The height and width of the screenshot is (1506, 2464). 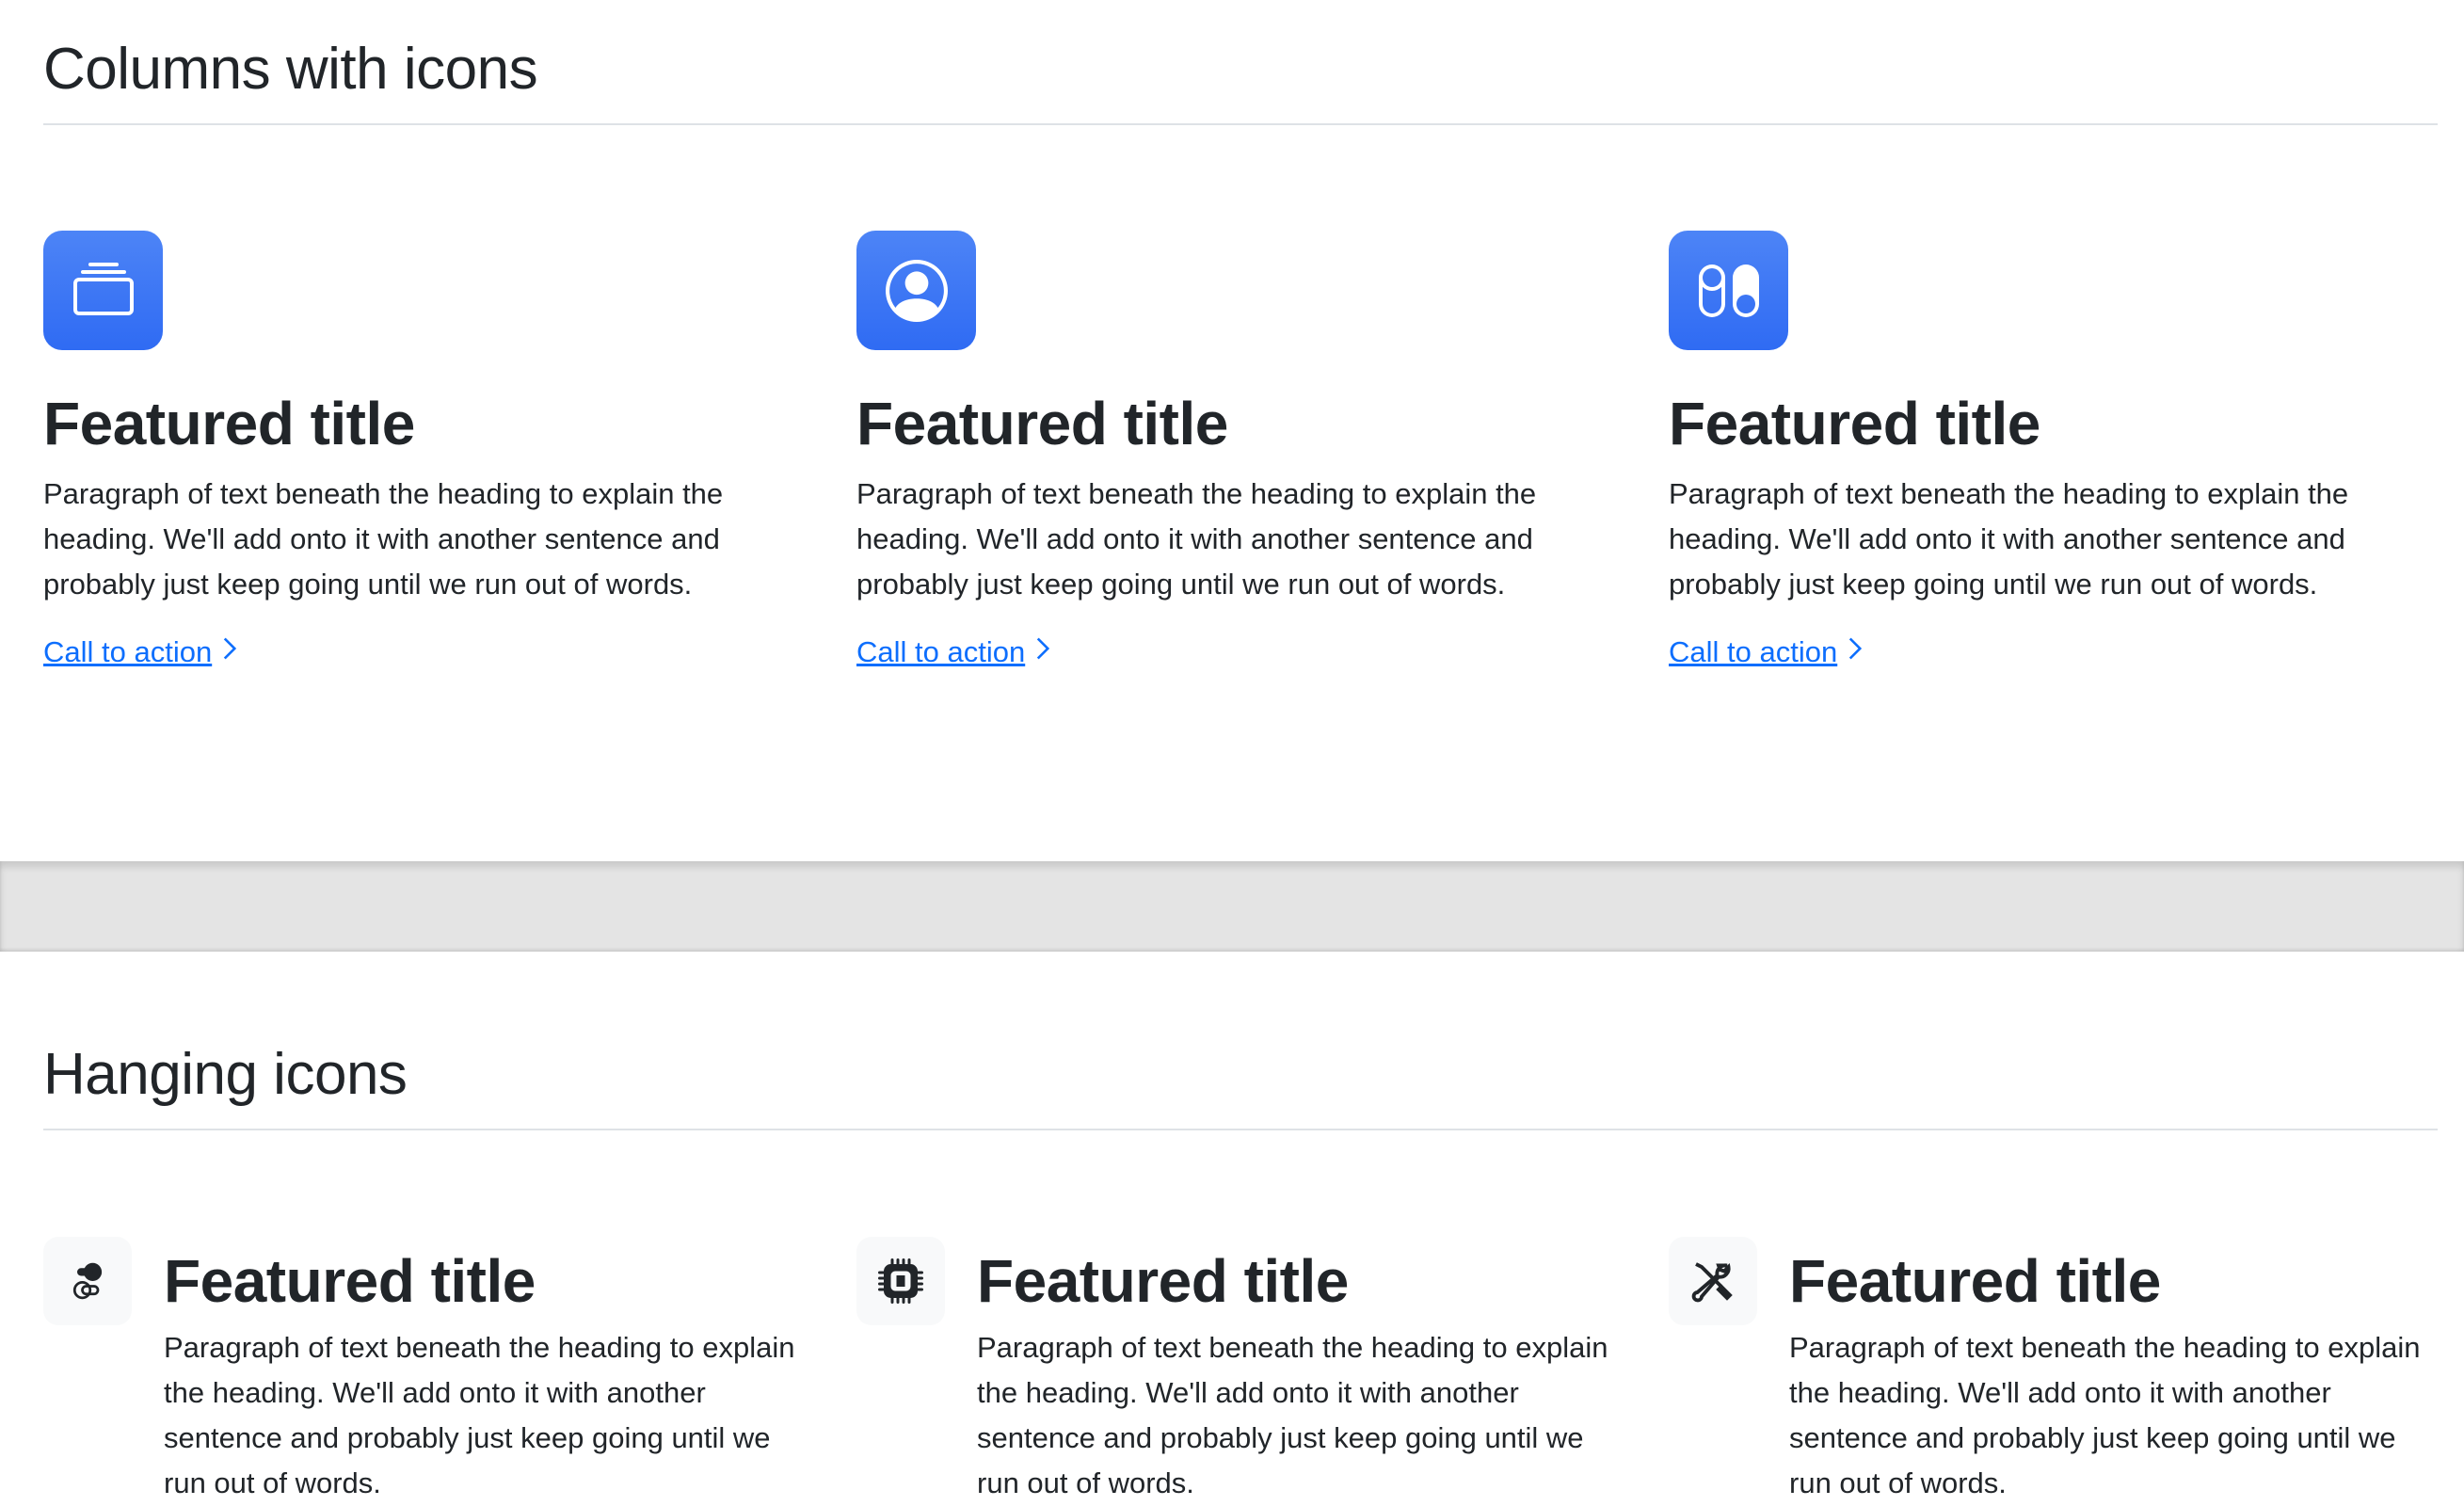 I want to click on collection-icon, so click(x=103, y=290).